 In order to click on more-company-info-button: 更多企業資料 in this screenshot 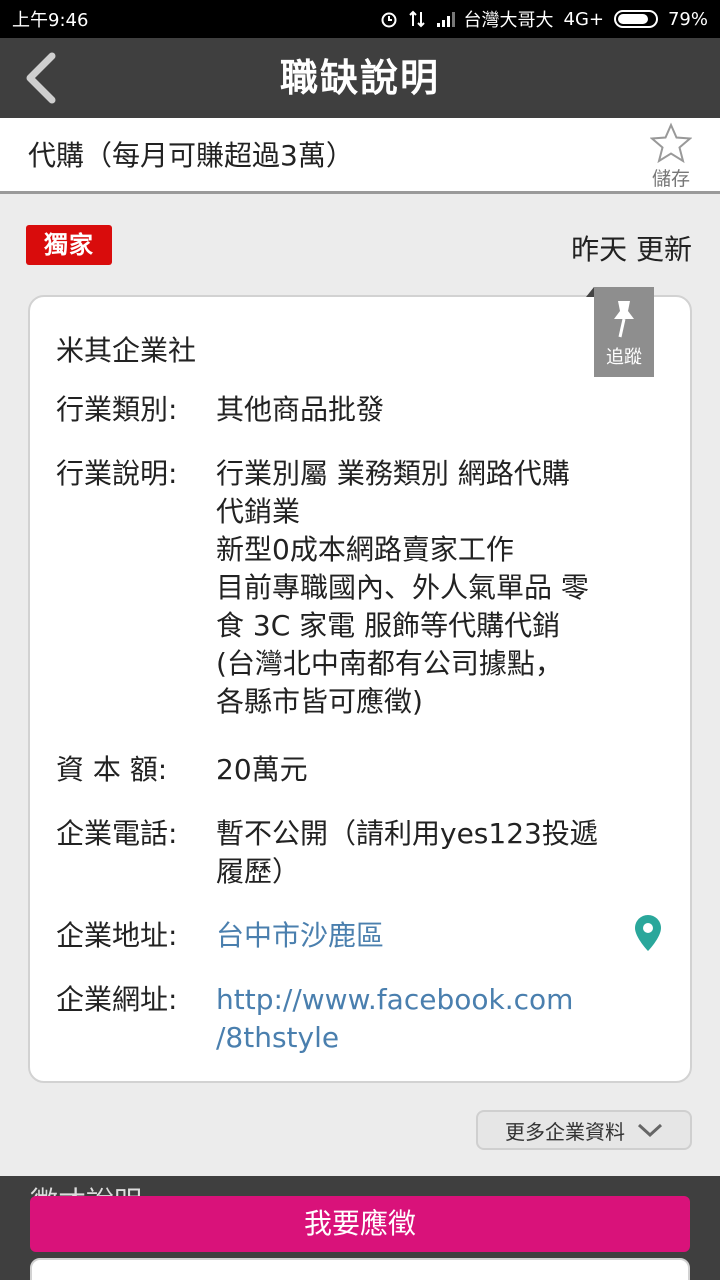, I will do `click(584, 1130)`.